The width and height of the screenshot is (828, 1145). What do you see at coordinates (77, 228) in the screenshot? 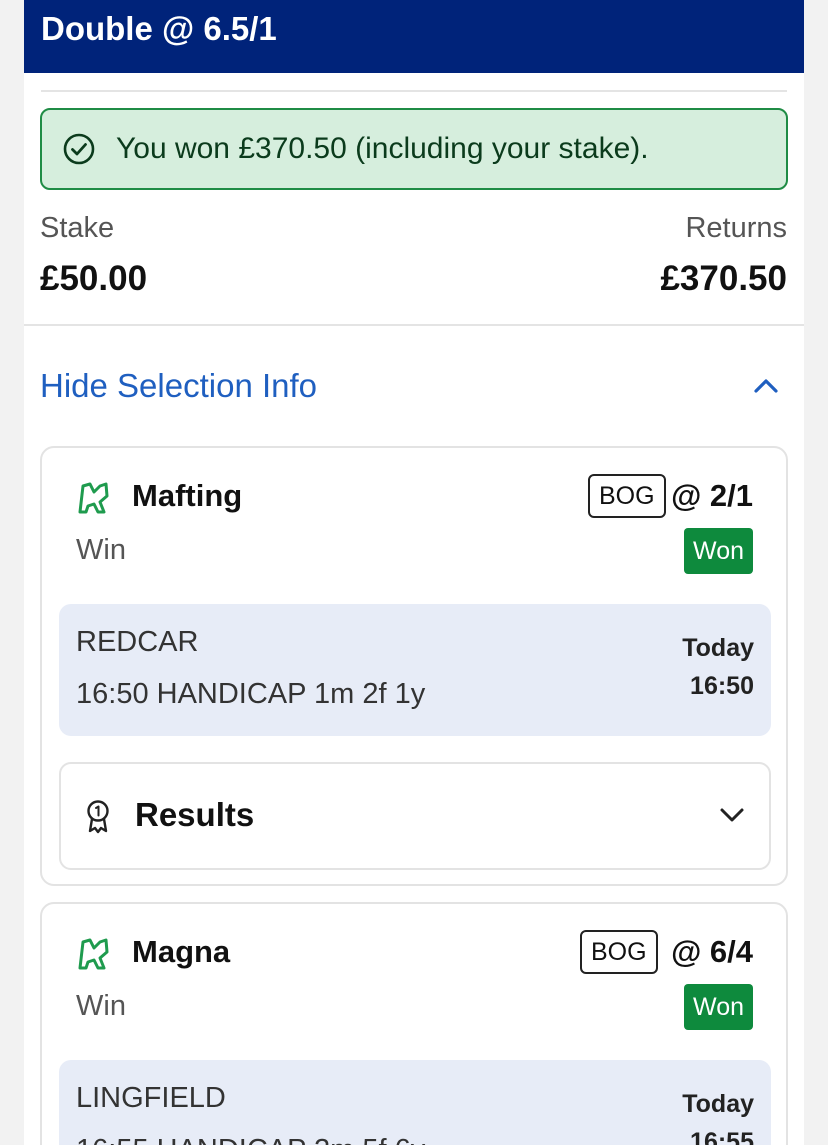
I see `stake-label: Stake` at bounding box center [77, 228].